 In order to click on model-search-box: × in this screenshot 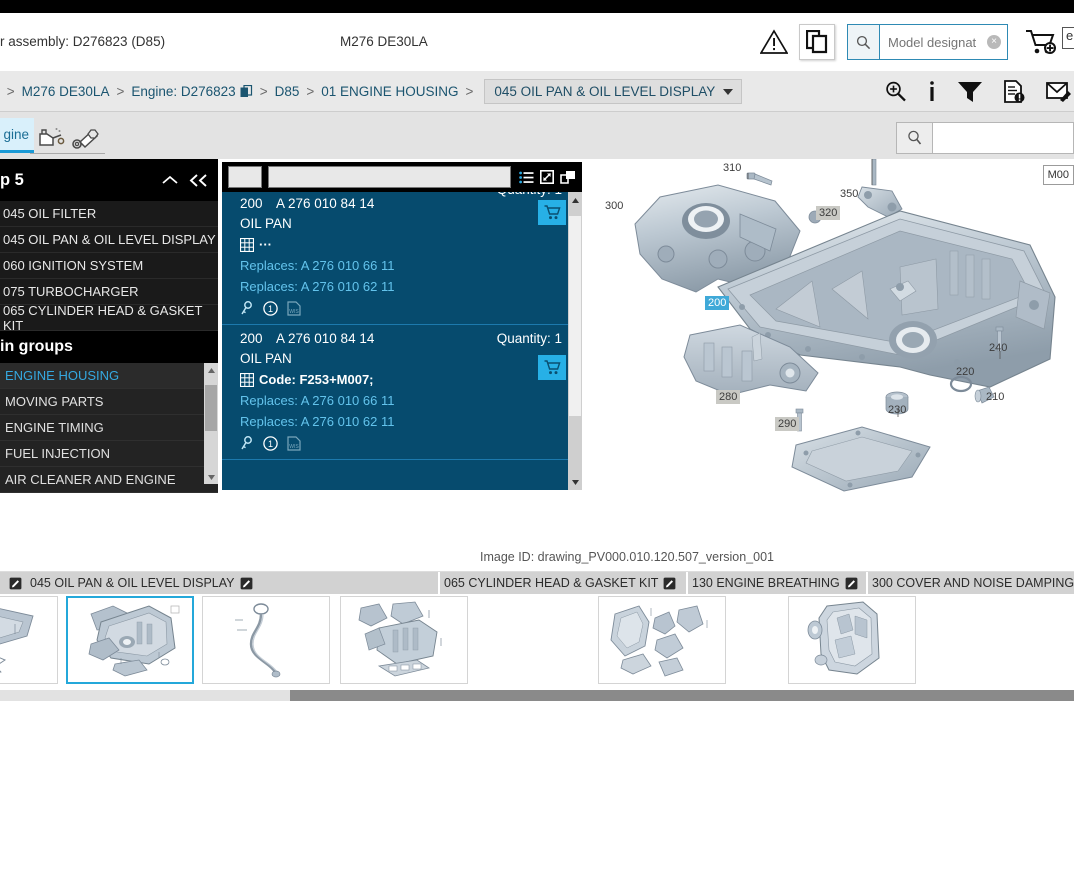, I will do `click(927, 42)`.